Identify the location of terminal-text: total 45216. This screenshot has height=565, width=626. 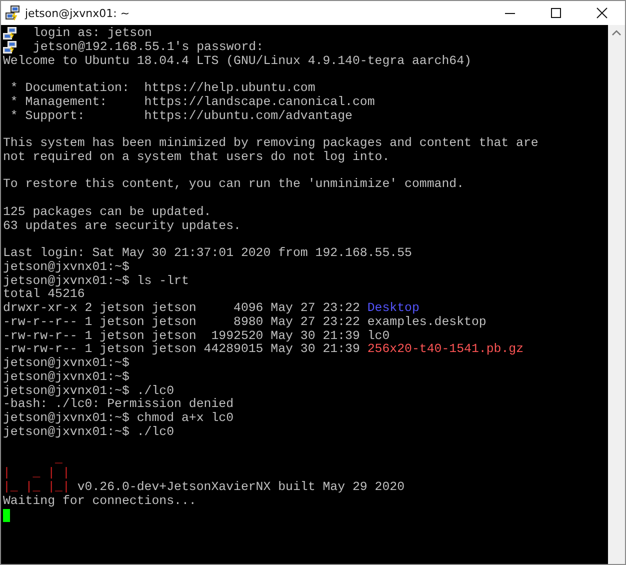
(44, 295).